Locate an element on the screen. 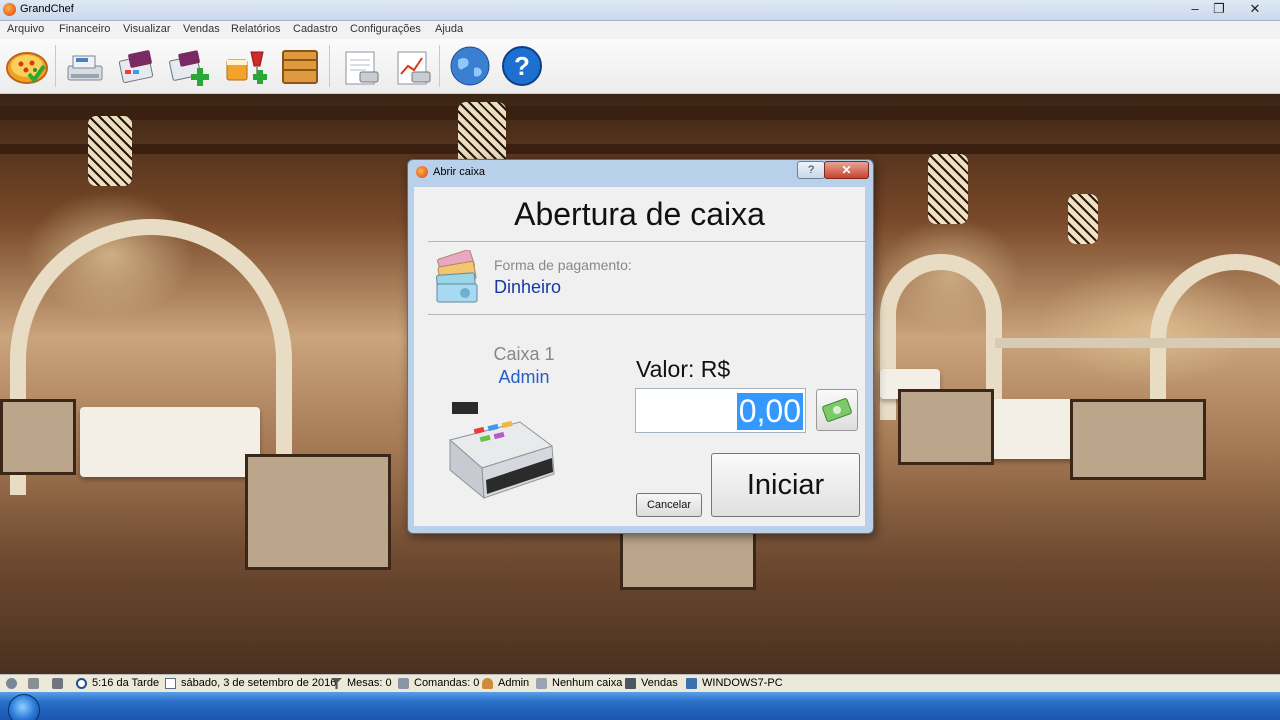 The height and width of the screenshot is (720, 1280). dialog-help-button: ? is located at coordinates (811, 170).